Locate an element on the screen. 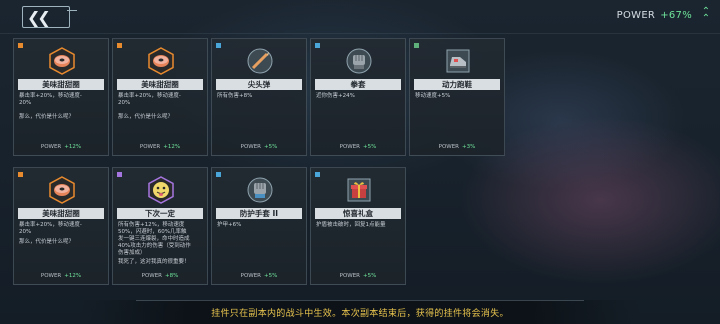 Image resolution: width=720 pixels, height=324 pixels. double-chevron-up-icon: ⌃ ⌃ is located at coordinates (706, 15).